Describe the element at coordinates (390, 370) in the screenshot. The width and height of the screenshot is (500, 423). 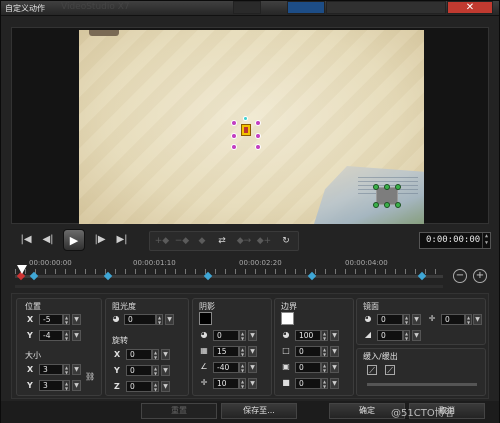
I see `ease-out-icon: ⟋` at that location.